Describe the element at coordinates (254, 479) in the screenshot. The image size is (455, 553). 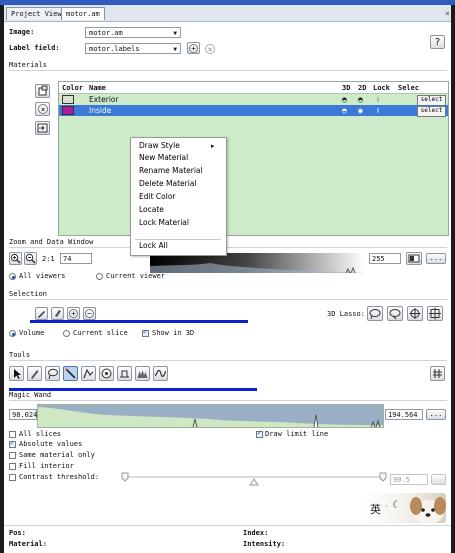
I see `contrast-slider` at that location.